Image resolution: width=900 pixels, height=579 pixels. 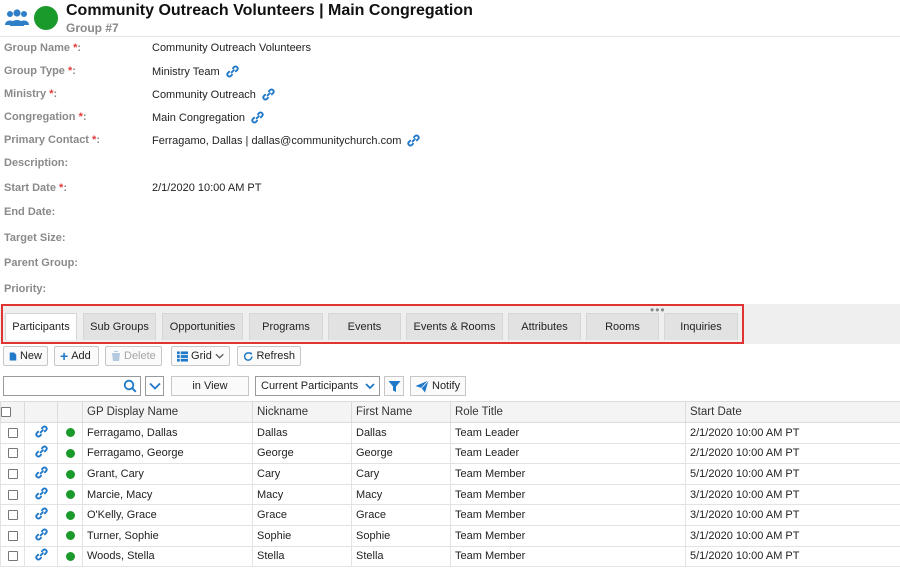 What do you see at coordinates (792, 412) in the screenshot?
I see `column-header-start-date: Start Date` at bounding box center [792, 412].